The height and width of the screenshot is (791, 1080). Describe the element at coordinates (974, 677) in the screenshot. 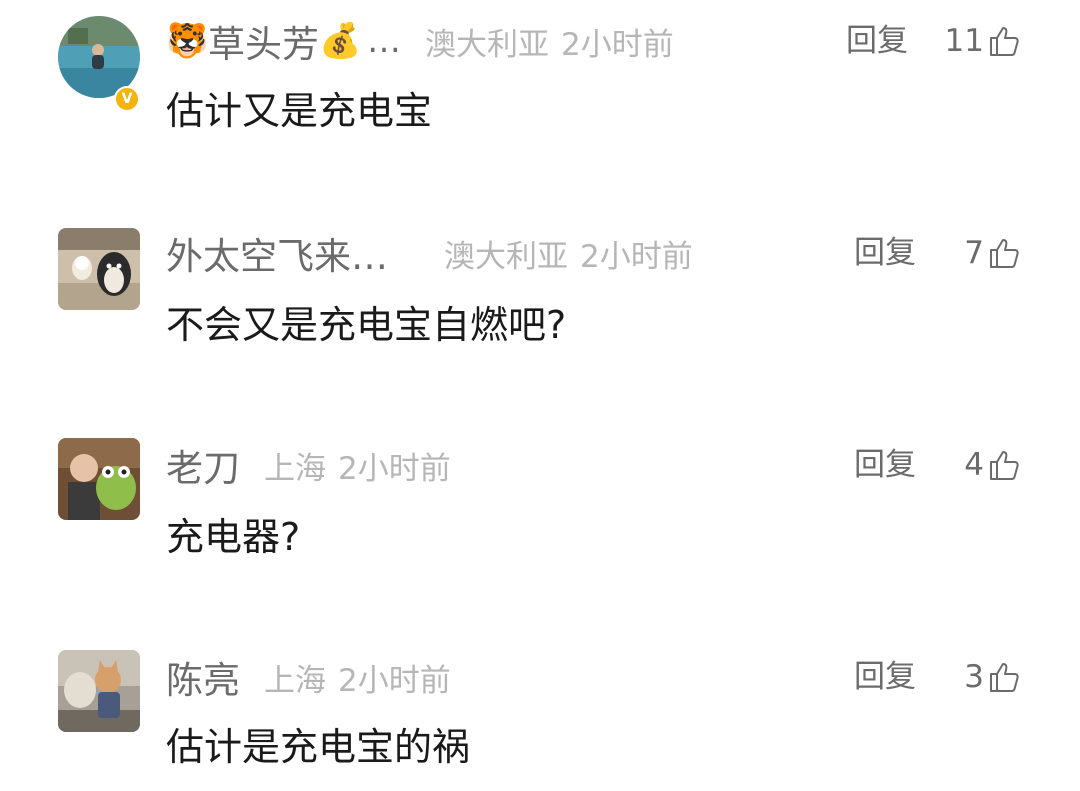

I see `like-count: 3` at that location.